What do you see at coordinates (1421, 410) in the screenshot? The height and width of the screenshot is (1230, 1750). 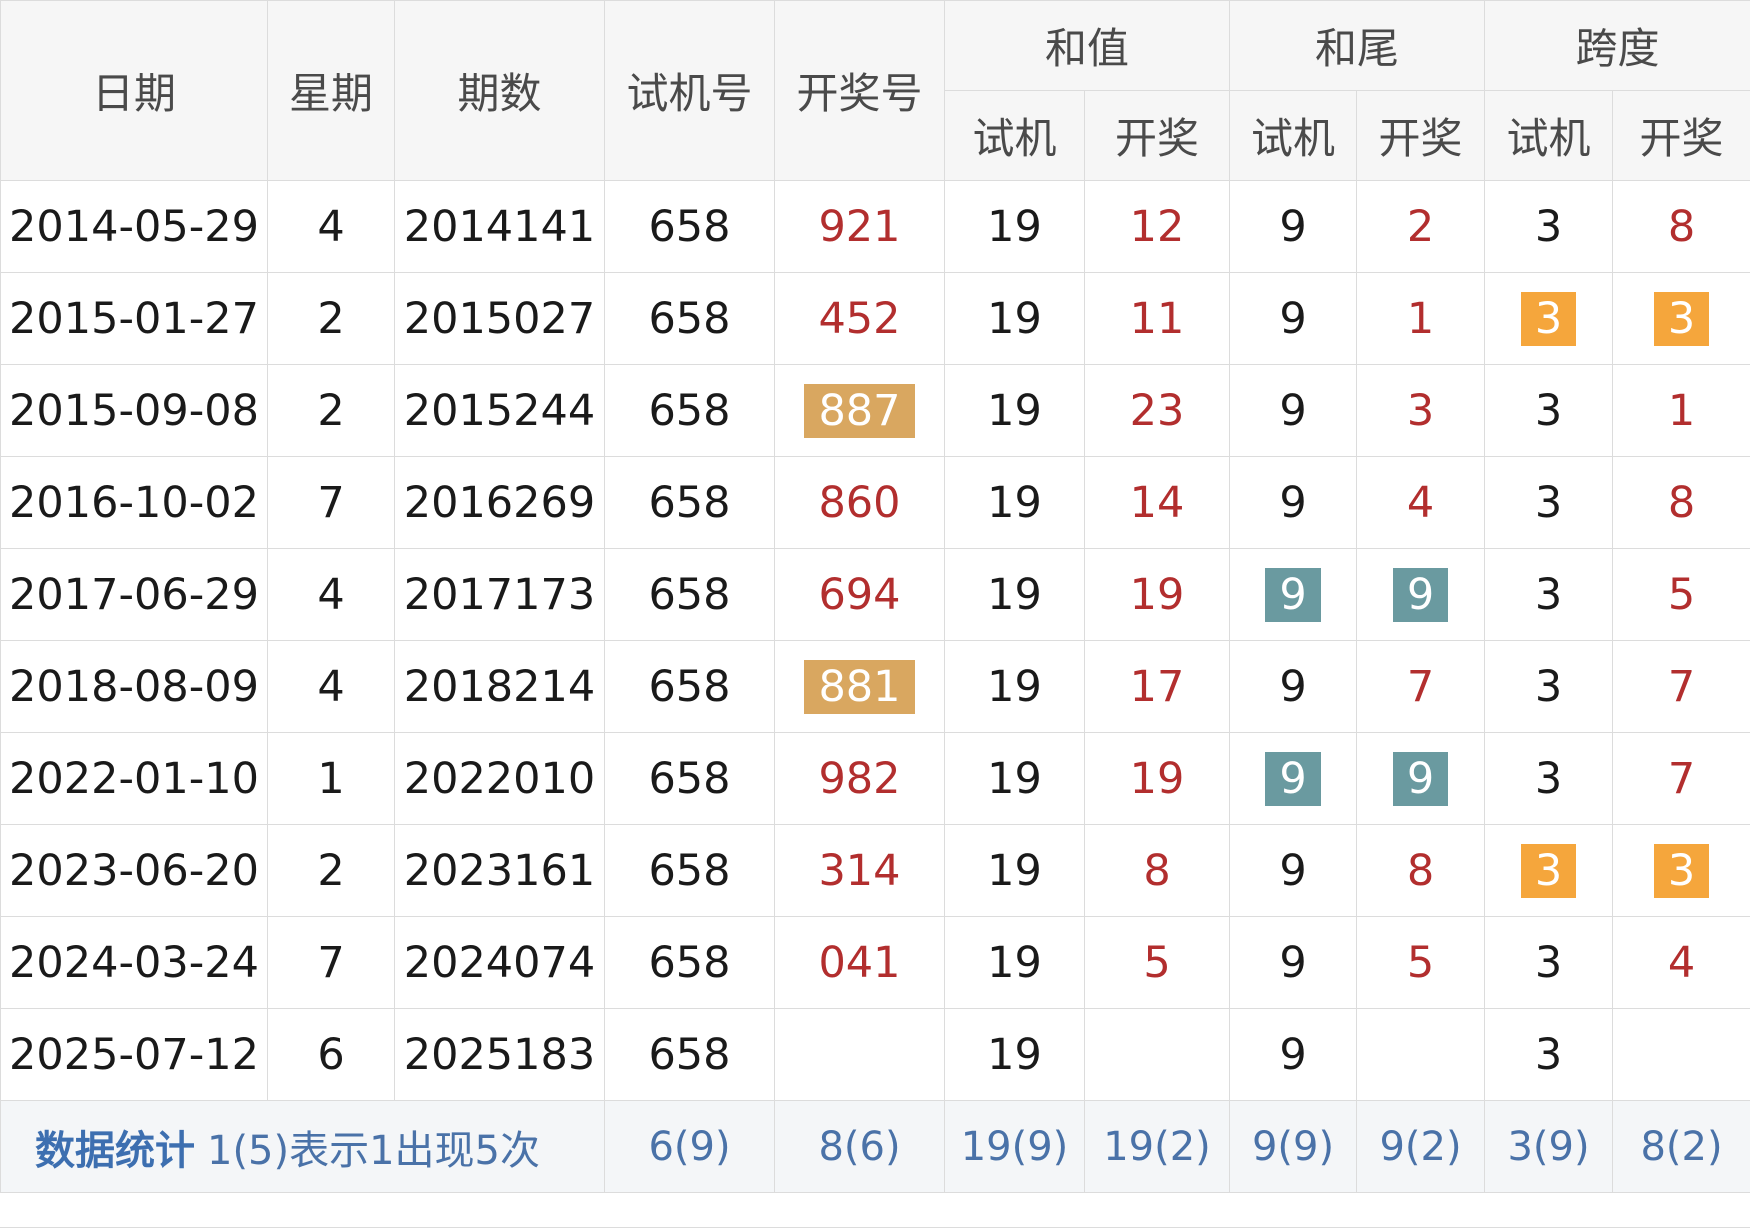 I see `cell-tail-draw: 3` at bounding box center [1421, 410].